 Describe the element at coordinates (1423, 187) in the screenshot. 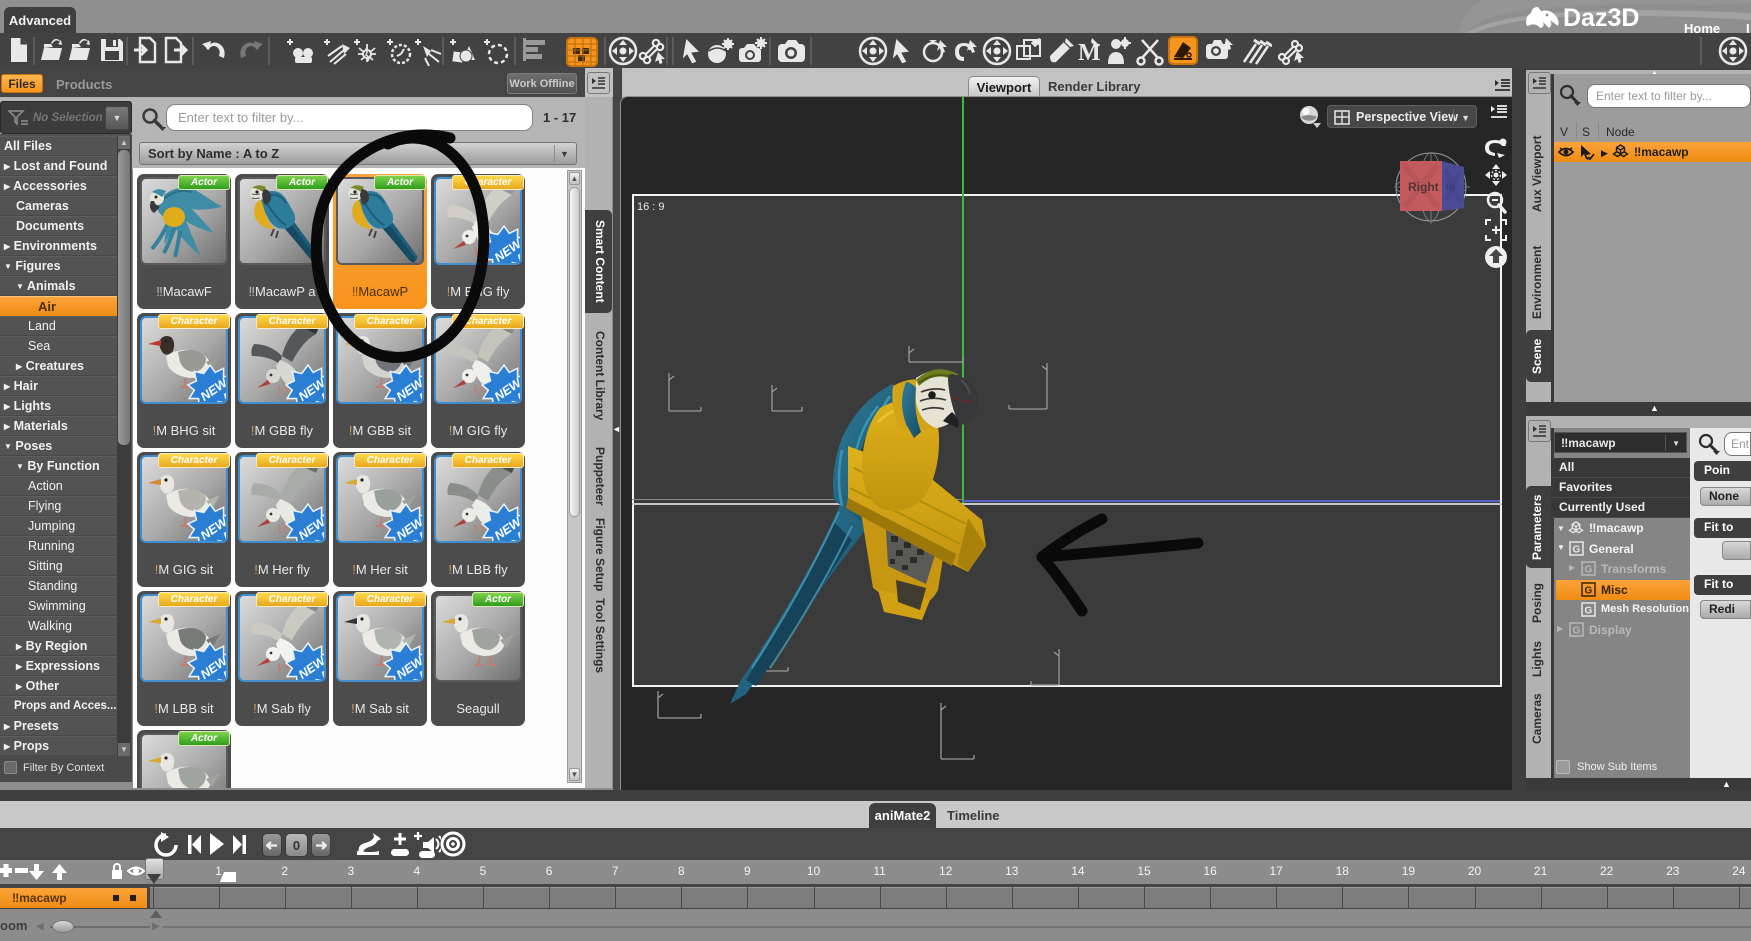

I see `svg-text: Right` at that location.